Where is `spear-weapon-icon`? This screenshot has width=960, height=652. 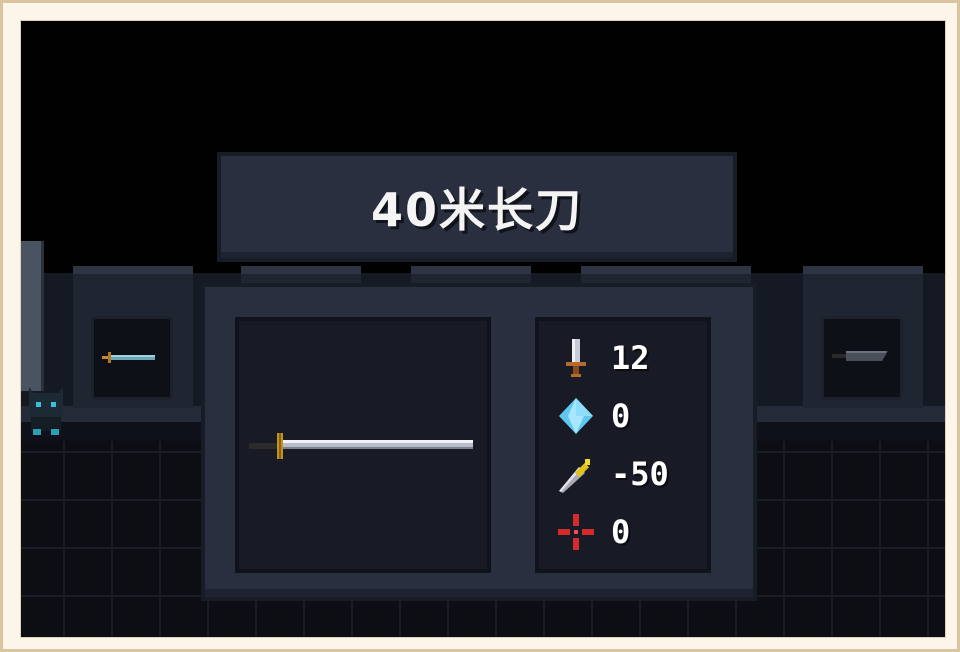 spear-weapon-icon is located at coordinates (128, 357).